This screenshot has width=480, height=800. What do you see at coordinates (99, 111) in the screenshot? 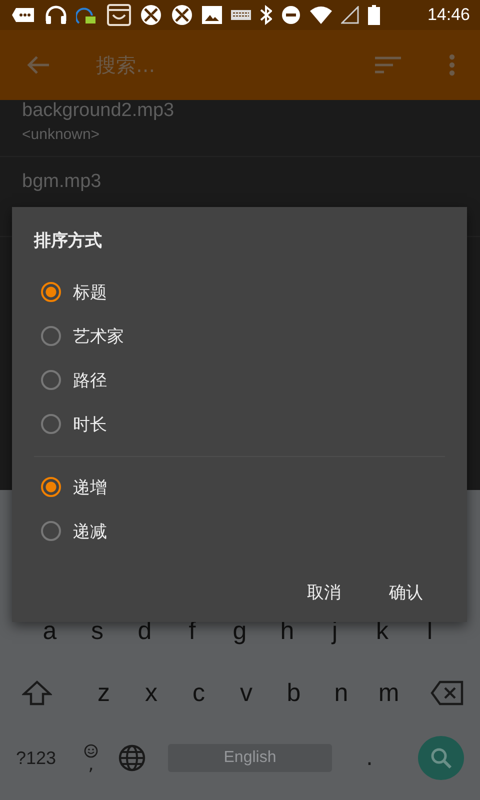
I see `song-title: background2.mp3` at bounding box center [99, 111].